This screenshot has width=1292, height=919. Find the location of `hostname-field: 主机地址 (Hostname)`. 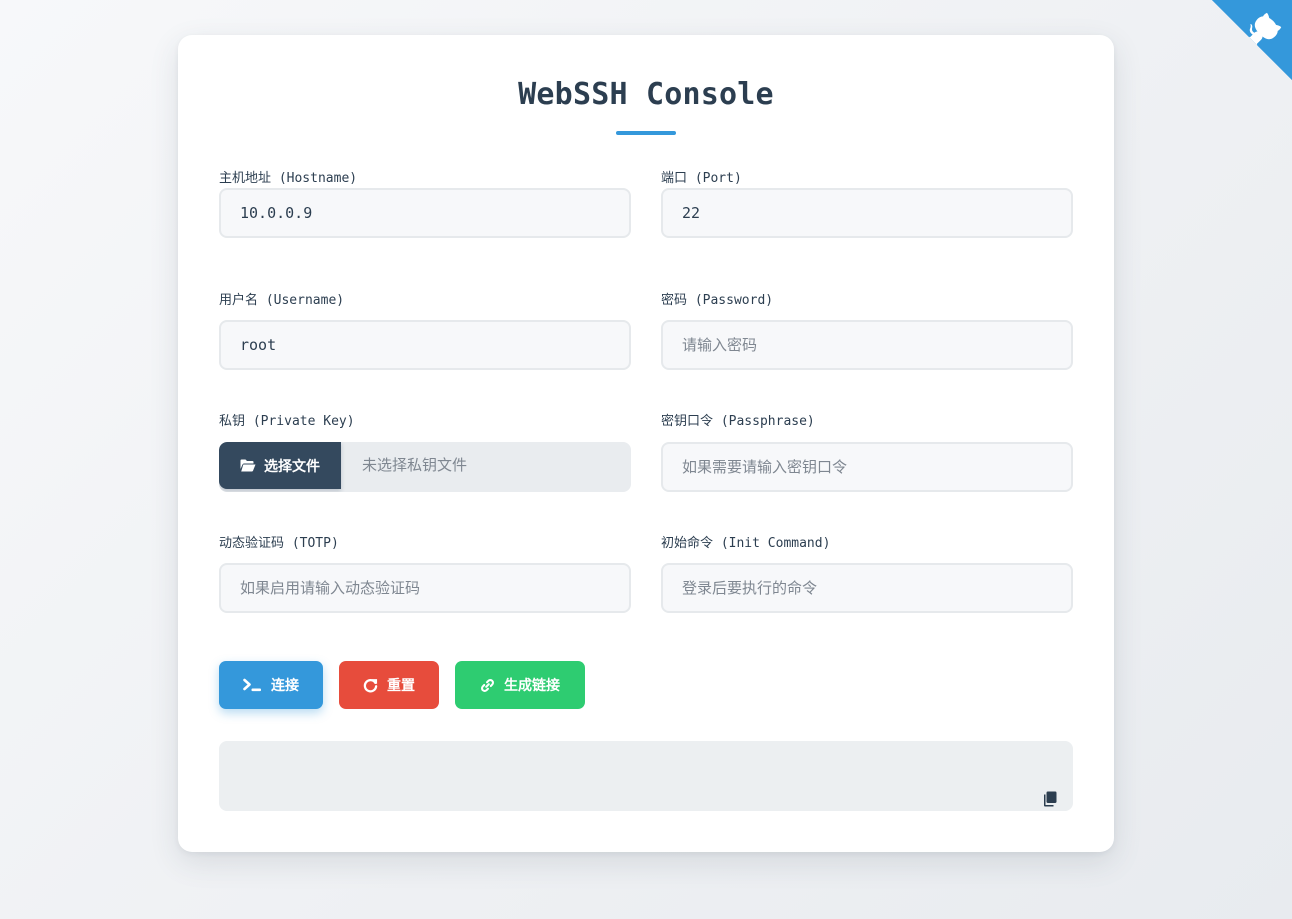

hostname-field: 主机地址 (Hostname) is located at coordinates (425, 204).